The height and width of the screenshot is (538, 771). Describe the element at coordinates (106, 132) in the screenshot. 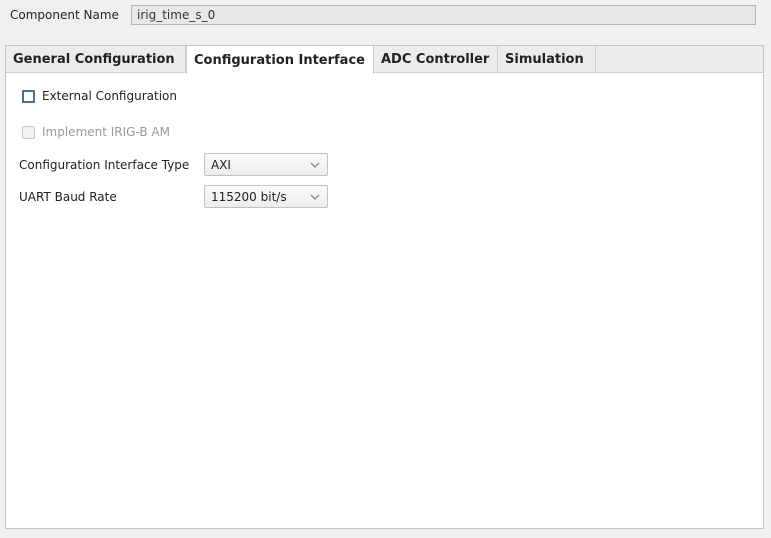

I see `implement-irig-b-am-label: Implement IRIG-B AM` at that location.